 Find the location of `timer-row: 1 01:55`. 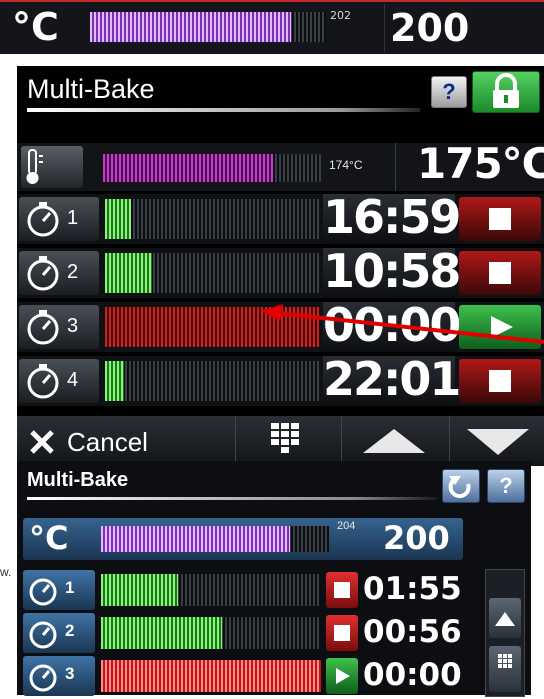

timer-row: 1 01:55 is located at coordinates (248, 590).